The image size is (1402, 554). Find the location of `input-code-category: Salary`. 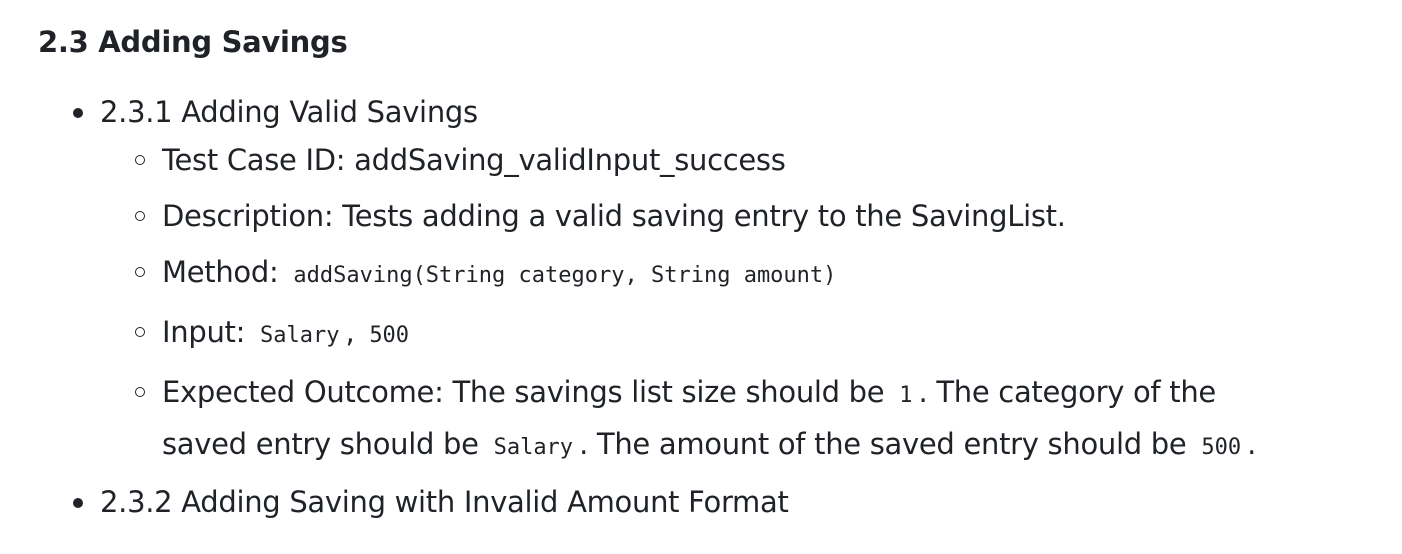

input-code-category: Salary is located at coordinates (299, 335).